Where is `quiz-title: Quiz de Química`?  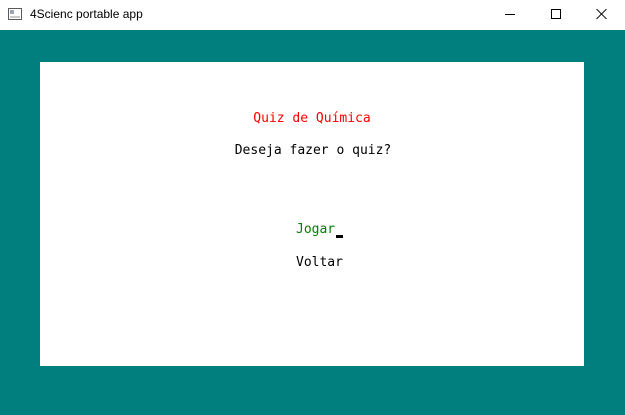
quiz-title: Quiz de Química is located at coordinates (312, 118).